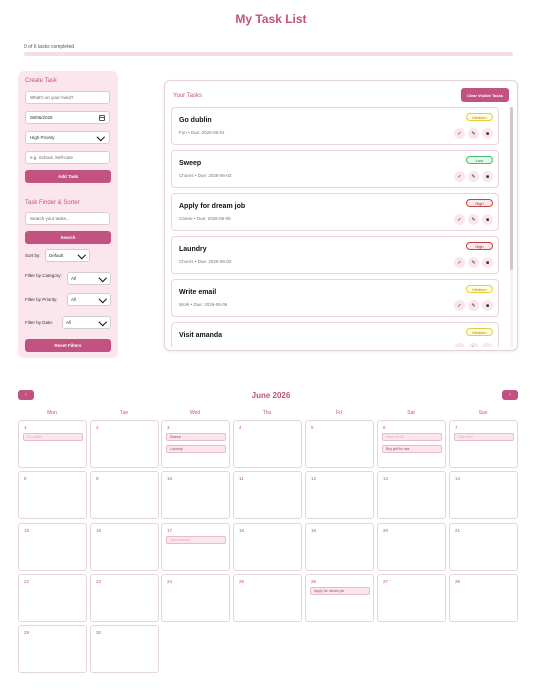 This screenshot has width=542, height=693. Describe the element at coordinates (412, 449) in the screenshot. I see `calendar-event: Buy gift for mia` at that location.